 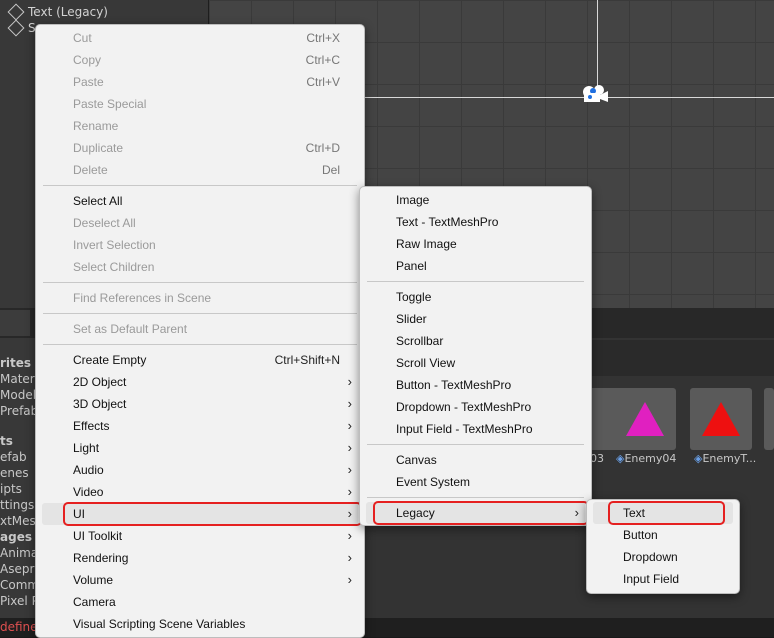 I want to click on menu-item-2d-object: 2D Object ›, so click(x=200, y=382).